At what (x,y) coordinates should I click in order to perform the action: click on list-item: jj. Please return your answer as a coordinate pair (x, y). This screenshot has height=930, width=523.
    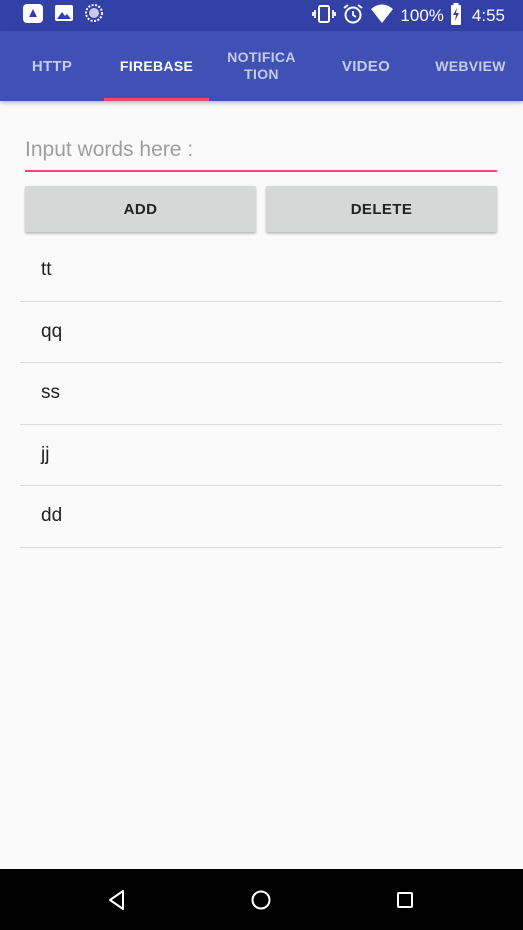
    Looking at the image, I should click on (261, 455).